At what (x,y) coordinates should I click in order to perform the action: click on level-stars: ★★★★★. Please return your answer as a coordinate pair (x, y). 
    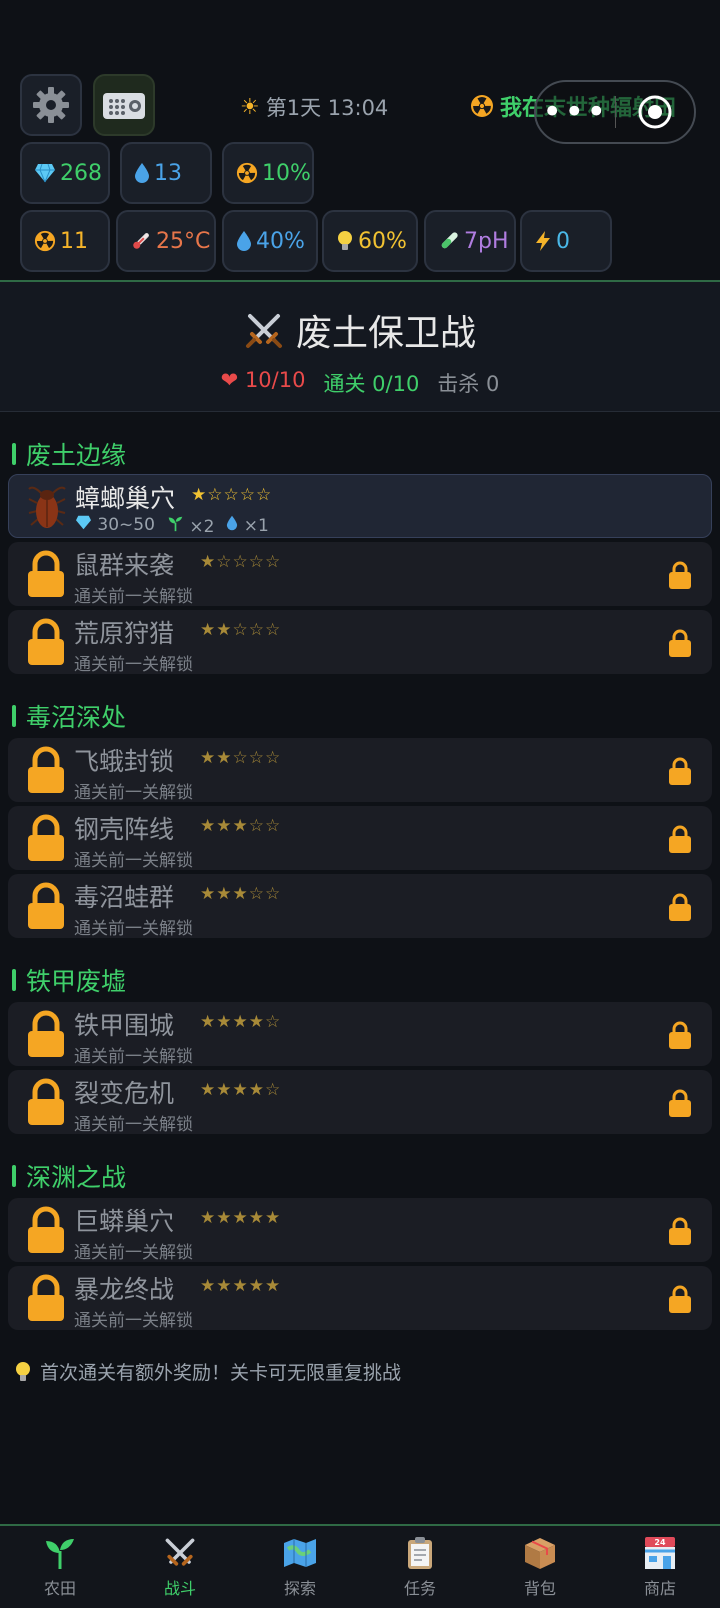
    Looking at the image, I should click on (241, 1286).